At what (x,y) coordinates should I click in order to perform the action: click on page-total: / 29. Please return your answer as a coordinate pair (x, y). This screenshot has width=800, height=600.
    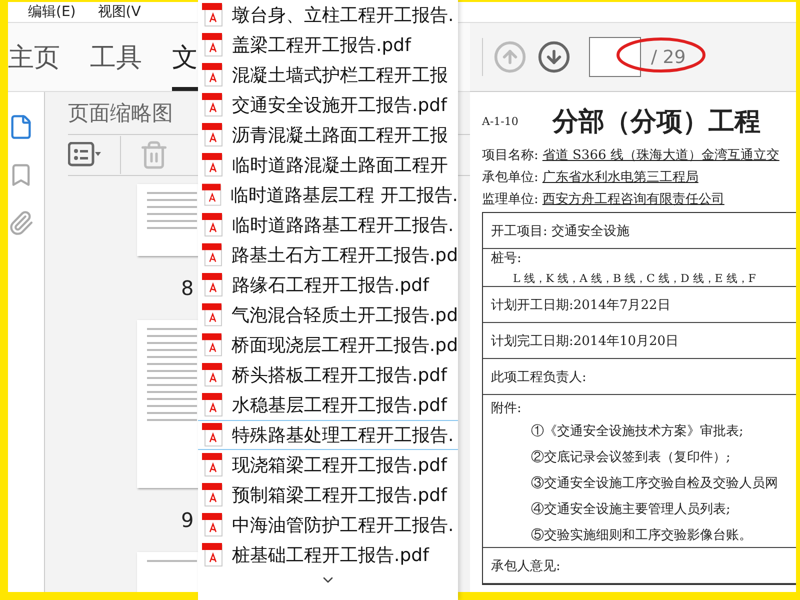
    Looking at the image, I should click on (668, 57).